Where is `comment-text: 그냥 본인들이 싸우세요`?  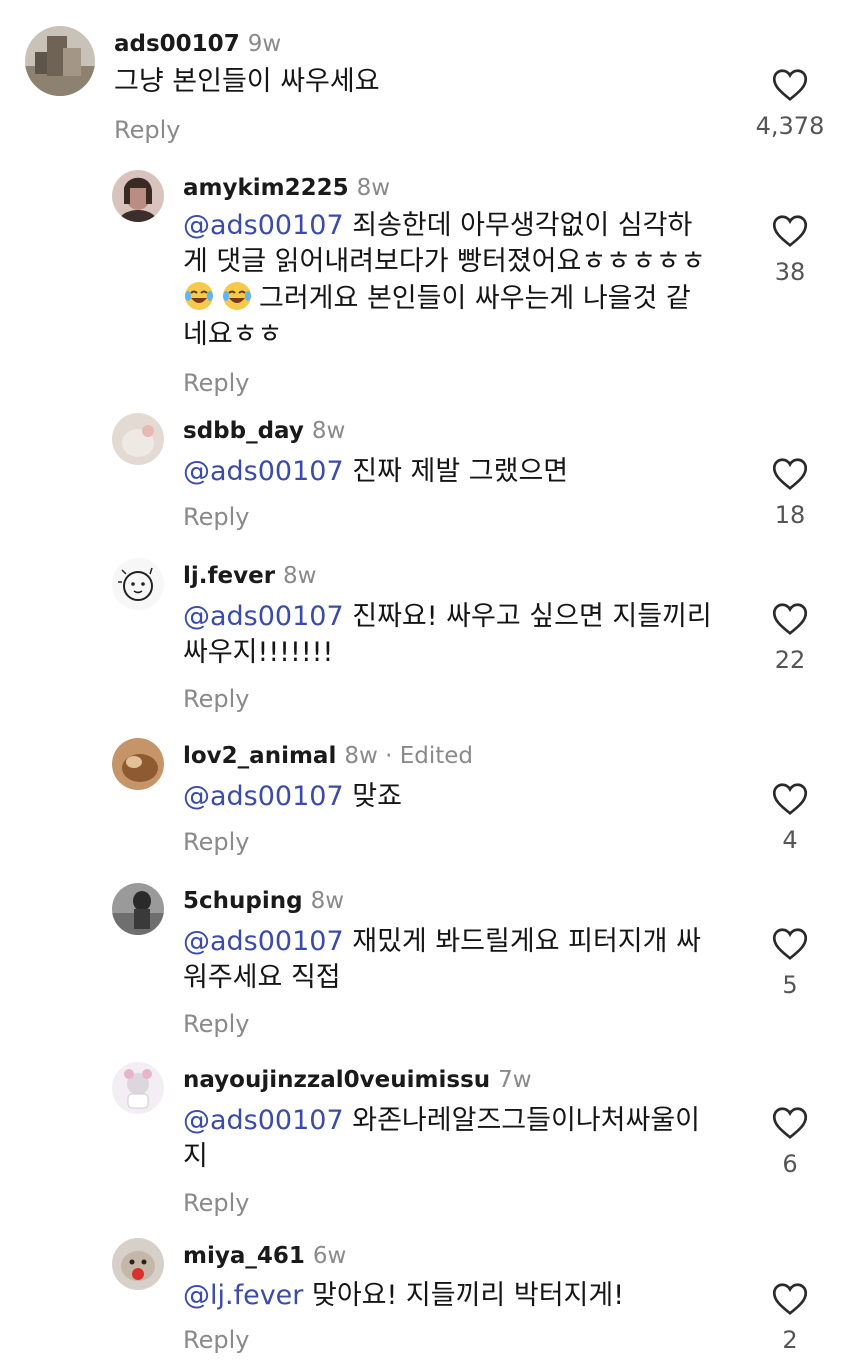 comment-text: 그냥 본인들이 싸우세요 is located at coordinates (247, 82).